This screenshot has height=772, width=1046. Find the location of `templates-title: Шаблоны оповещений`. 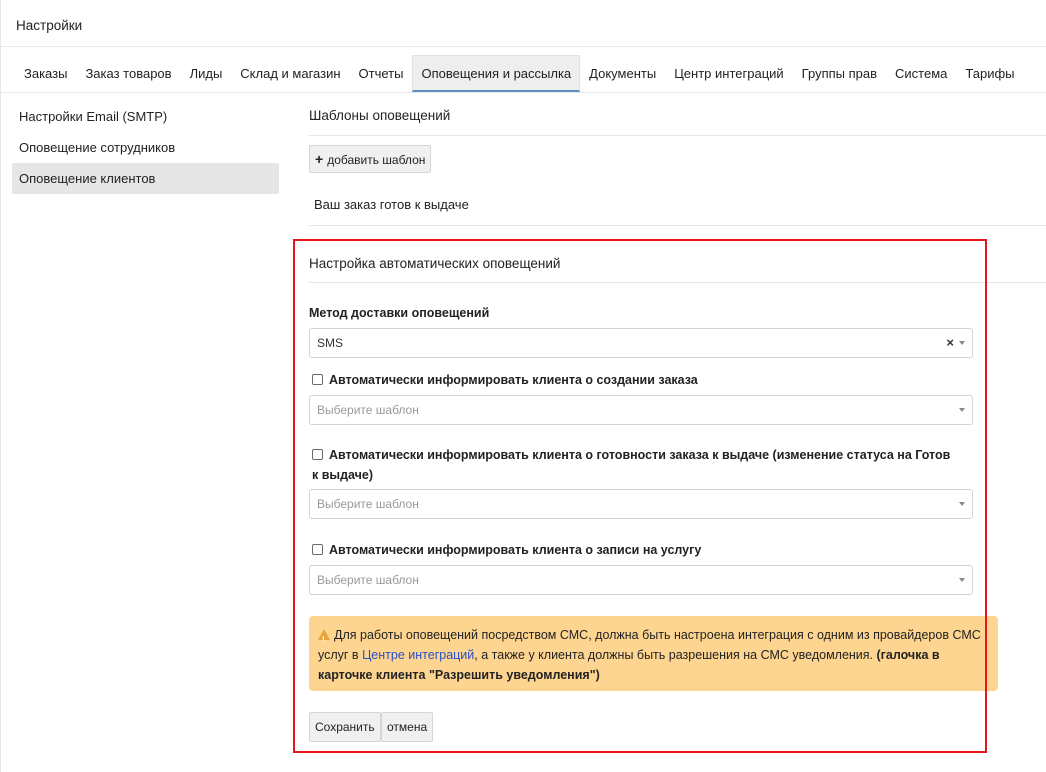

templates-title: Шаблоны оповещений is located at coordinates (380, 115).